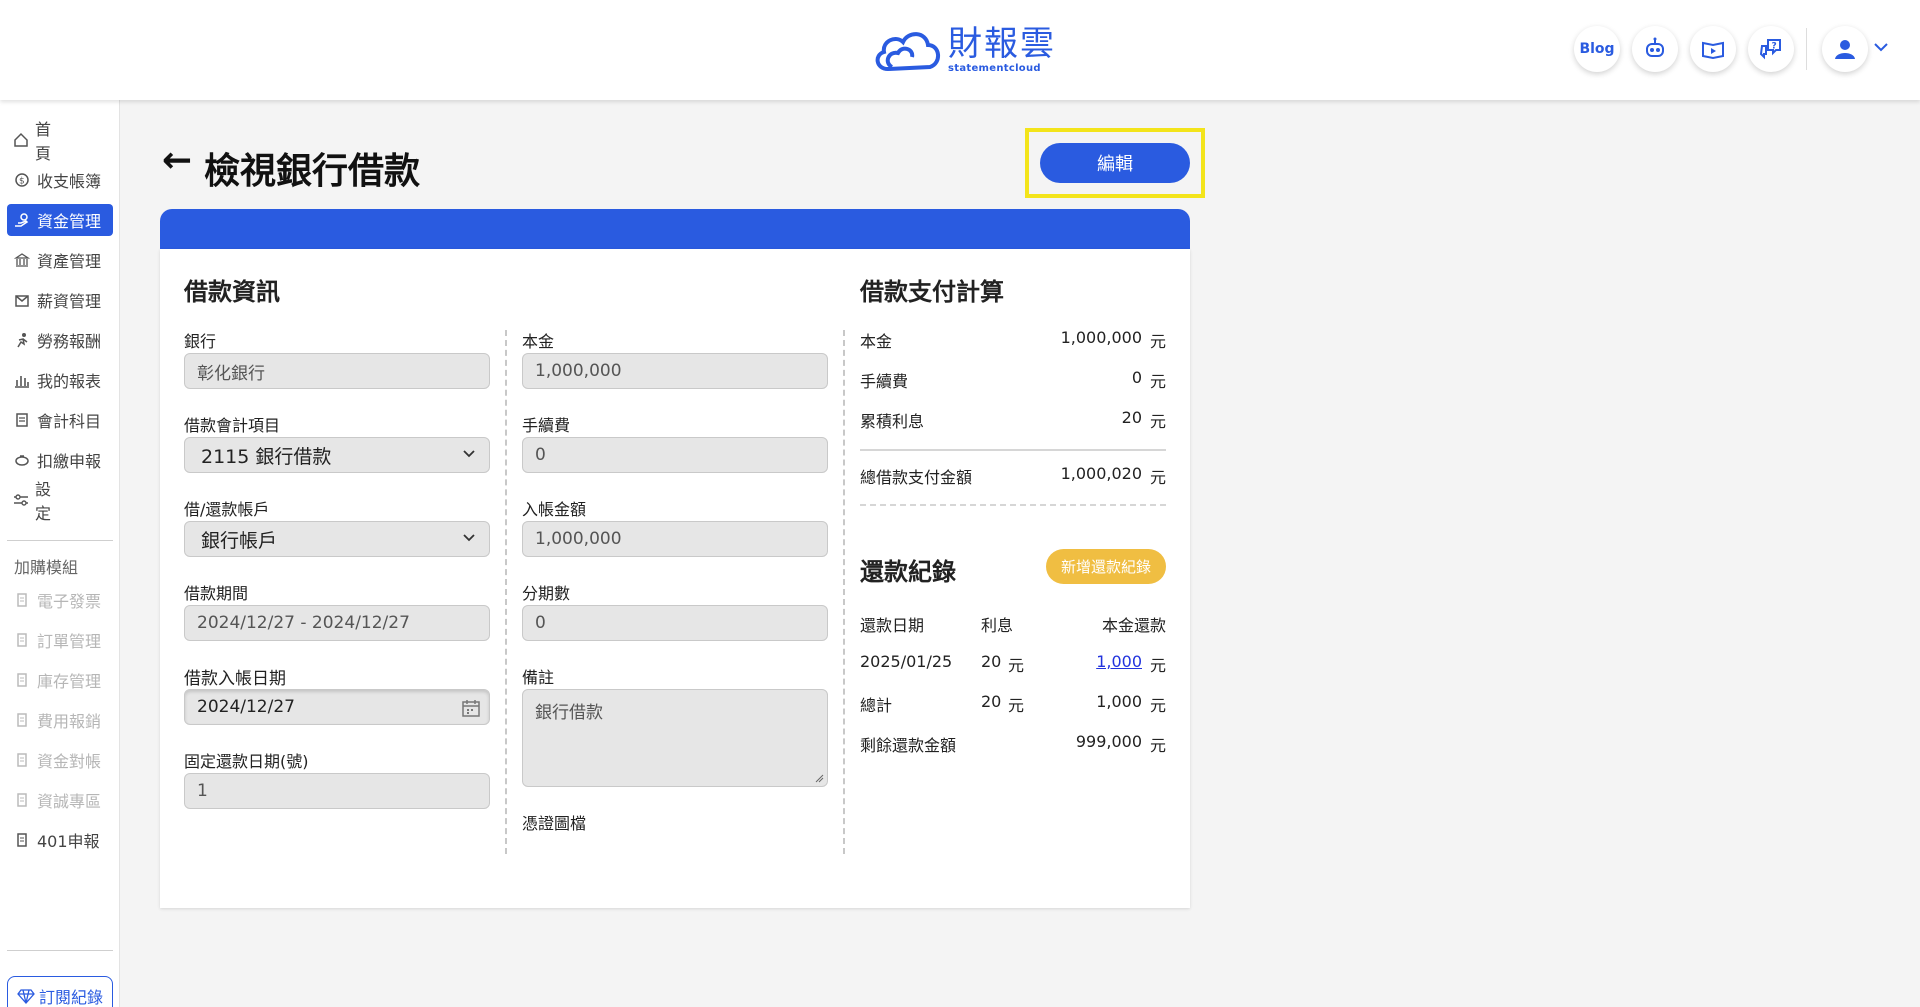 Image resolution: width=1920 pixels, height=1007 pixels. What do you see at coordinates (69, 261) in the screenshot?
I see `sidebar-item-label: 資產管理` at bounding box center [69, 261].